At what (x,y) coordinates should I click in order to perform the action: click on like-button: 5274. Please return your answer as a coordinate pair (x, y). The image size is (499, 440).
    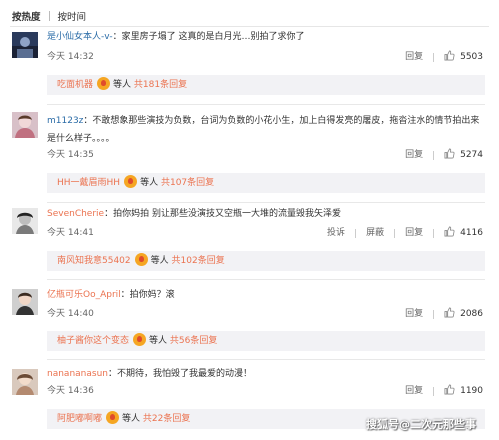
    Looking at the image, I should click on (463, 155).